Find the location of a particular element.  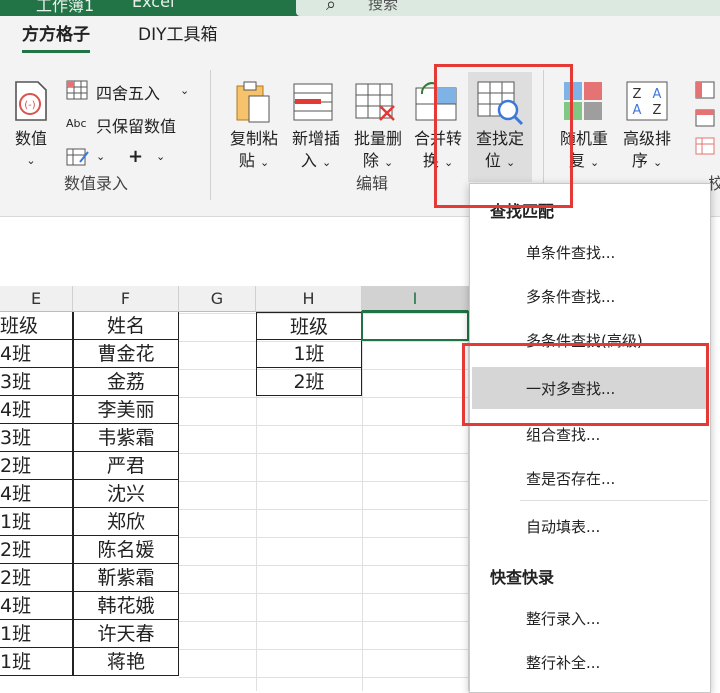

criteria-cell: 1班 is located at coordinates (309, 354).